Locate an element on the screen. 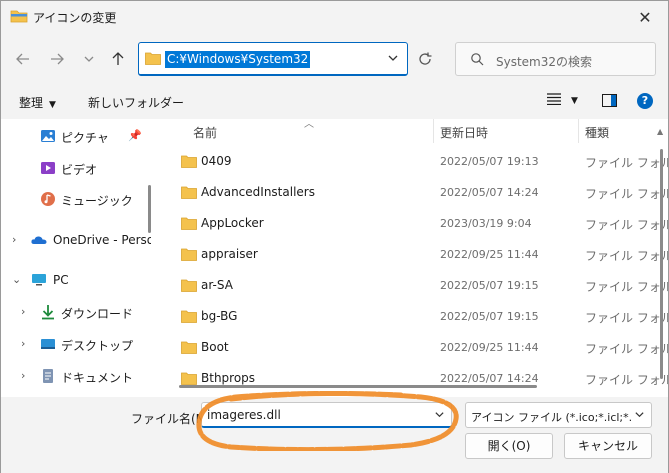 This screenshot has height=473, width=669. filename-field: imageres.dll is located at coordinates (326, 415).